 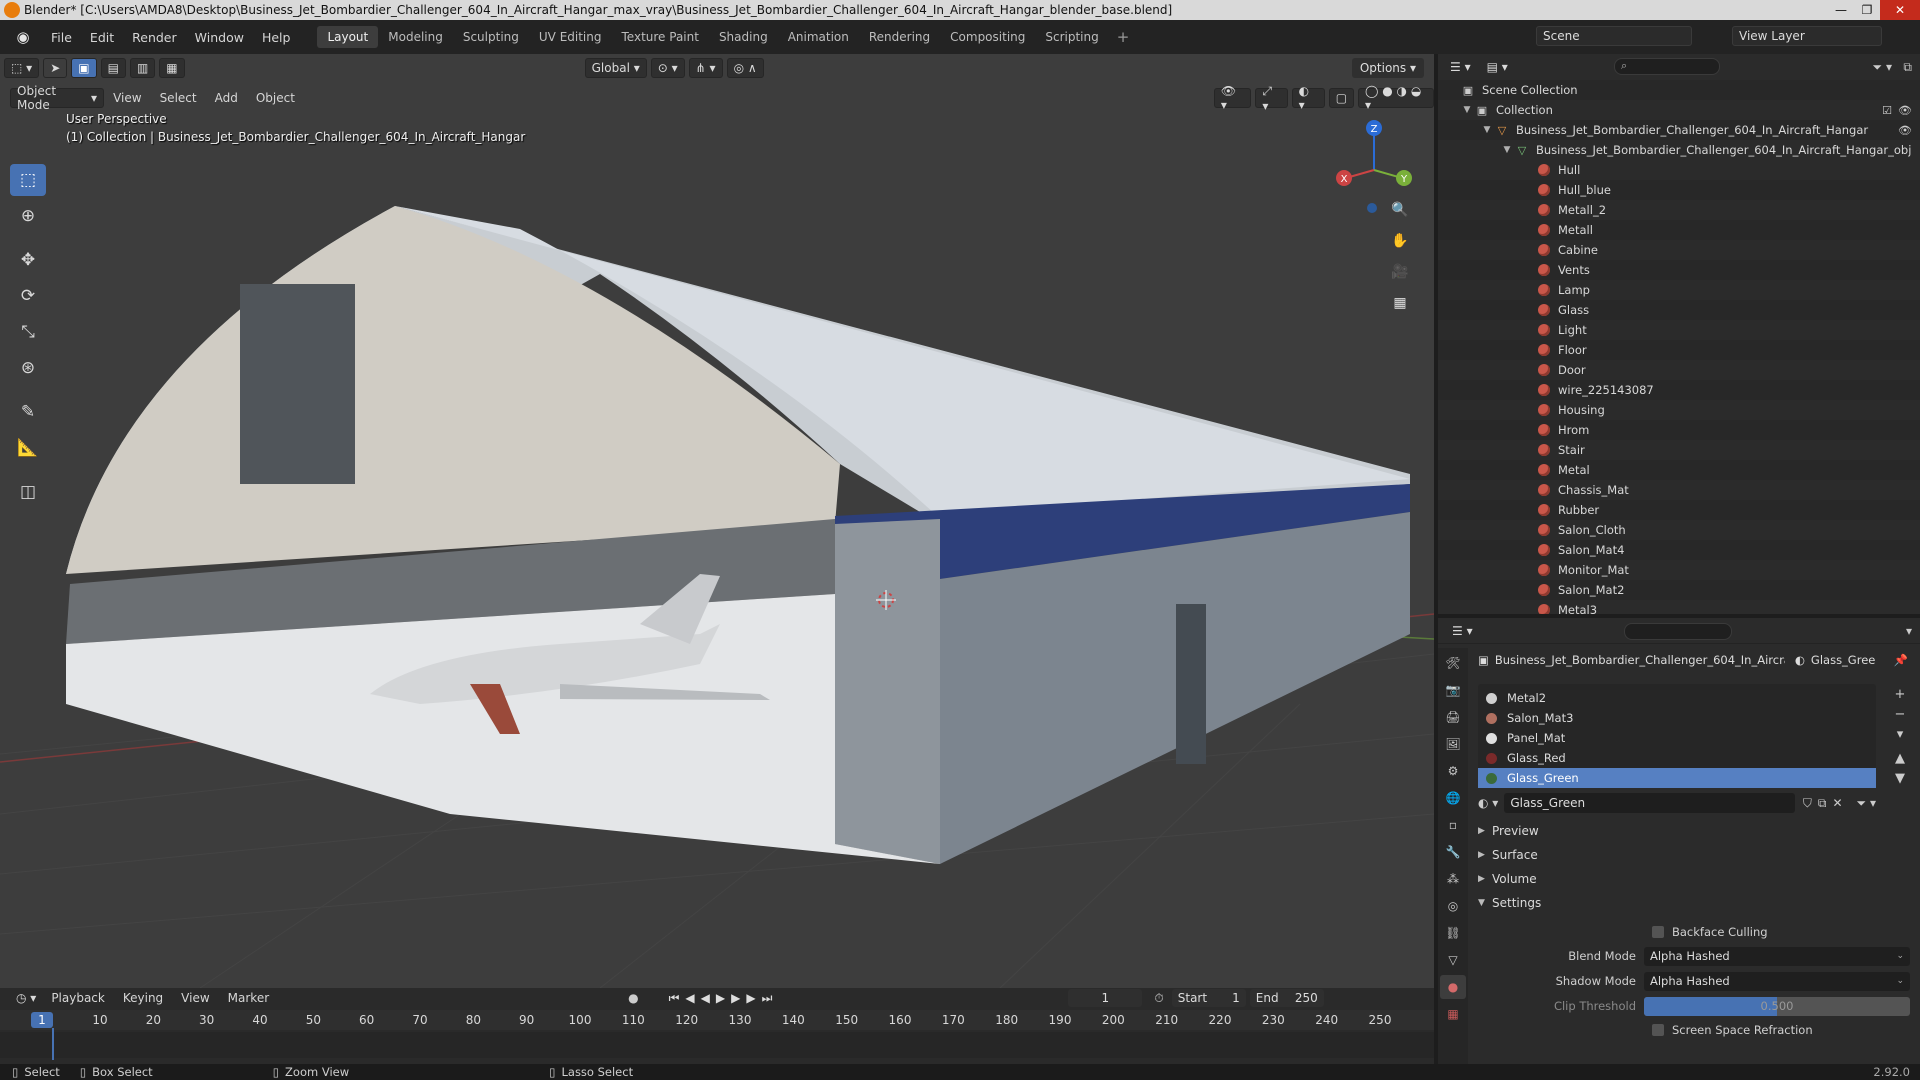 I want to click on material-slot: Panel_Mat, so click(x=1677, y=738).